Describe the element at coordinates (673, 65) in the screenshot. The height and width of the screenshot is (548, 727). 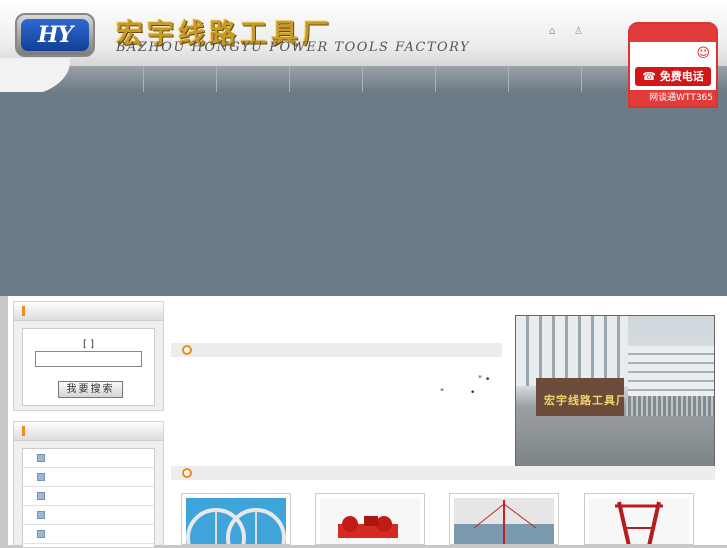
I see `free-call-widget: ☺ ☎ 免费电话 网谈通WTT365` at that location.